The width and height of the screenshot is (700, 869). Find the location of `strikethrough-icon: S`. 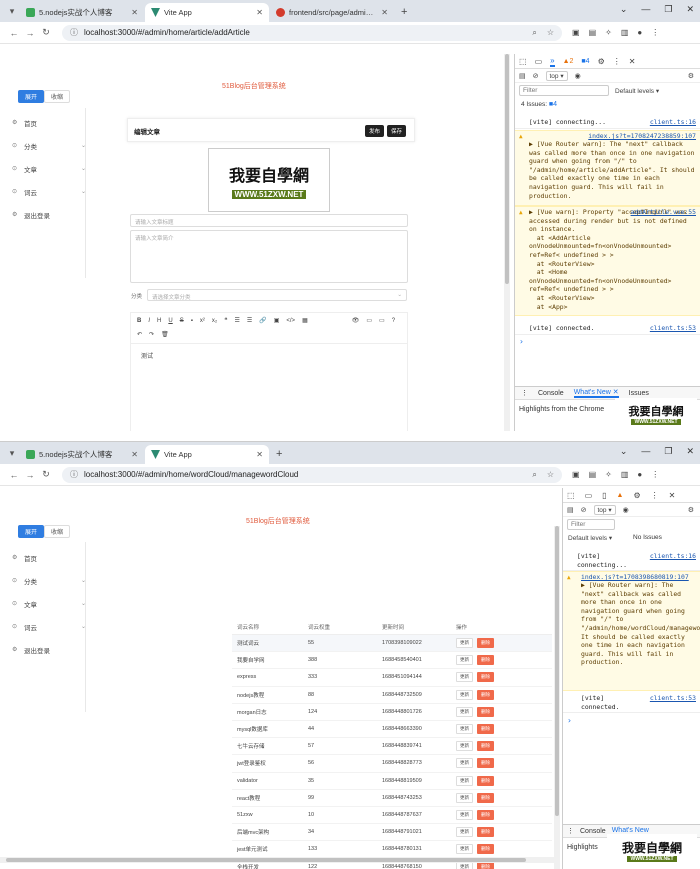

strikethrough-icon: S is located at coordinates (182, 321).